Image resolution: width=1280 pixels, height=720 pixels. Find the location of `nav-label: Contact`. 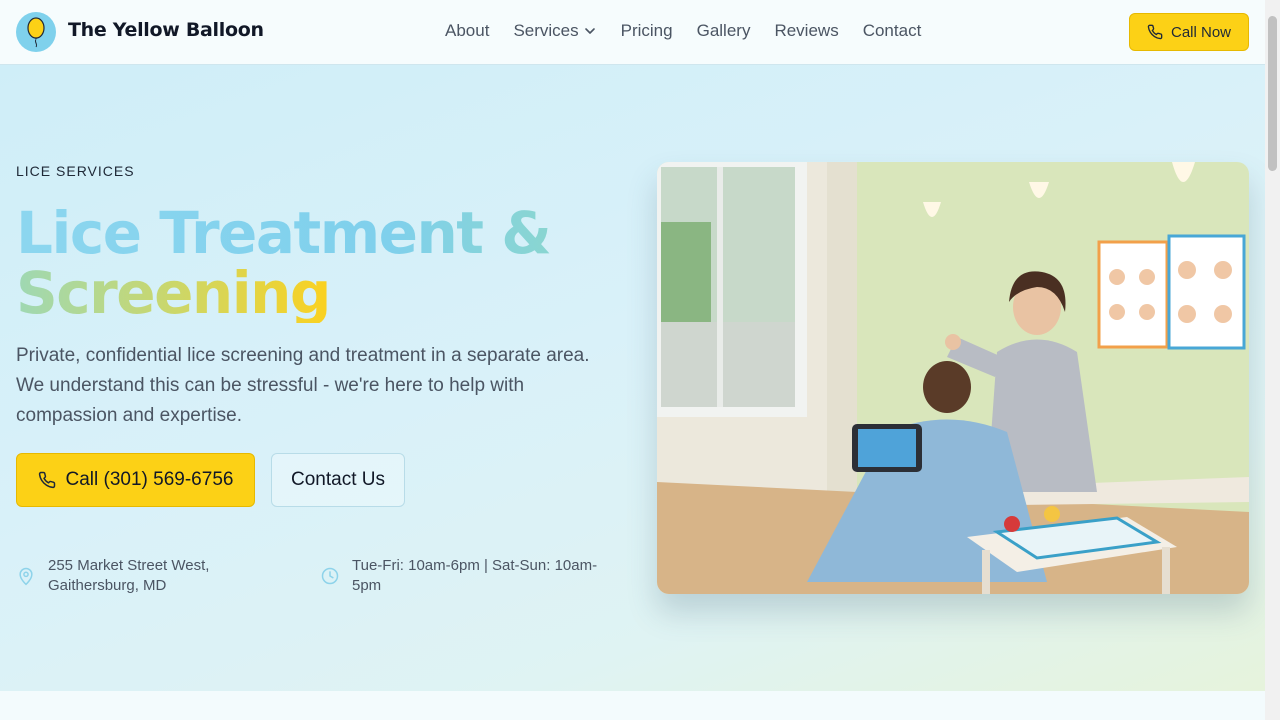

nav-label: Contact is located at coordinates (892, 30).